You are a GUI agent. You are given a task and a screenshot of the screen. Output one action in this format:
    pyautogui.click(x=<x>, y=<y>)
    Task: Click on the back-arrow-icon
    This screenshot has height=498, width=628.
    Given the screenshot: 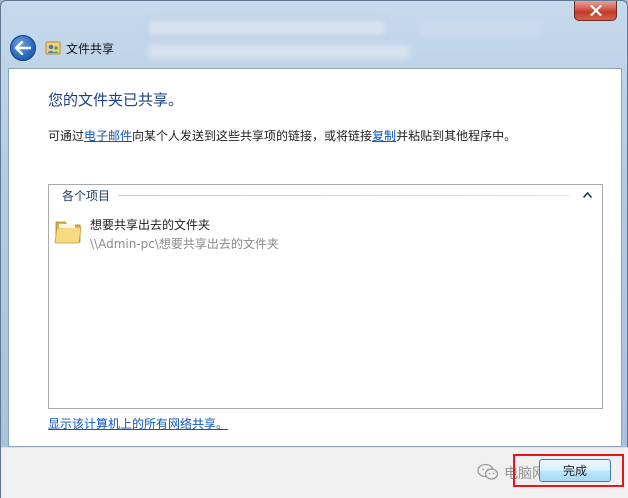 What is the action you would take?
    pyautogui.click(x=23, y=48)
    